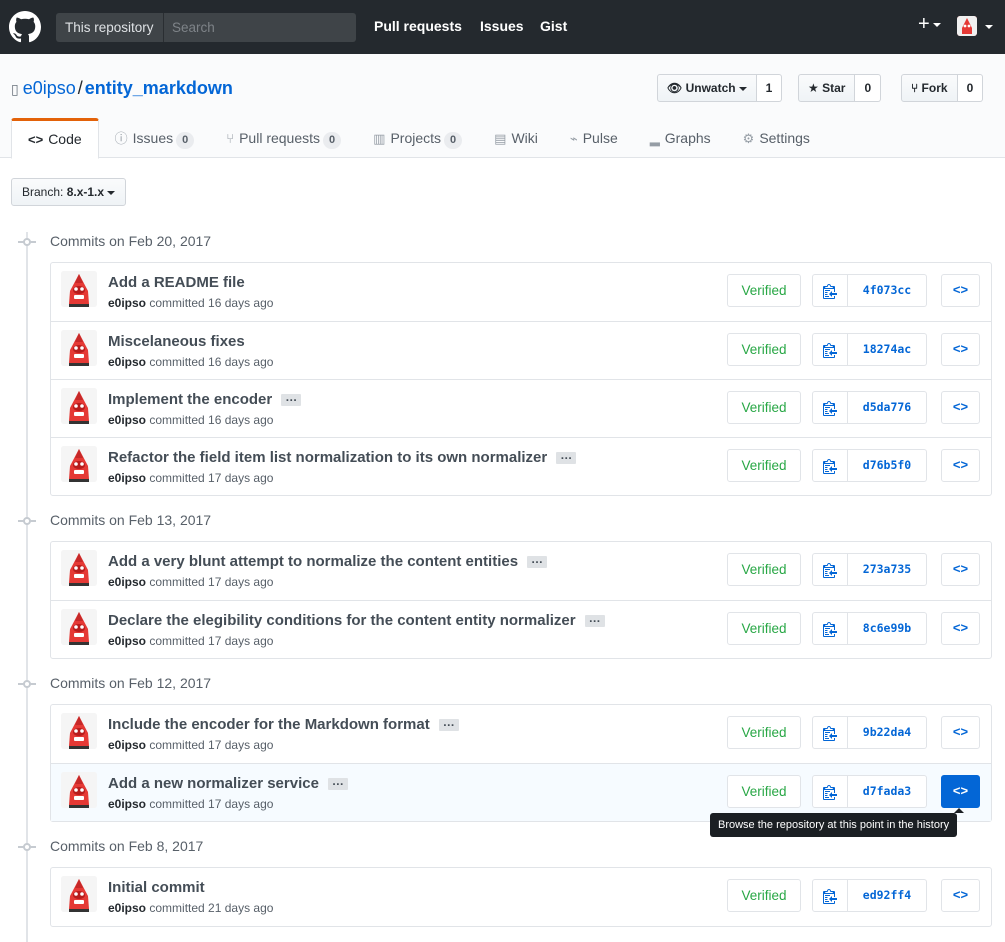 This screenshot has height=942, width=1005. I want to click on tab-wiki: ▤ Wiki, so click(516, 138).